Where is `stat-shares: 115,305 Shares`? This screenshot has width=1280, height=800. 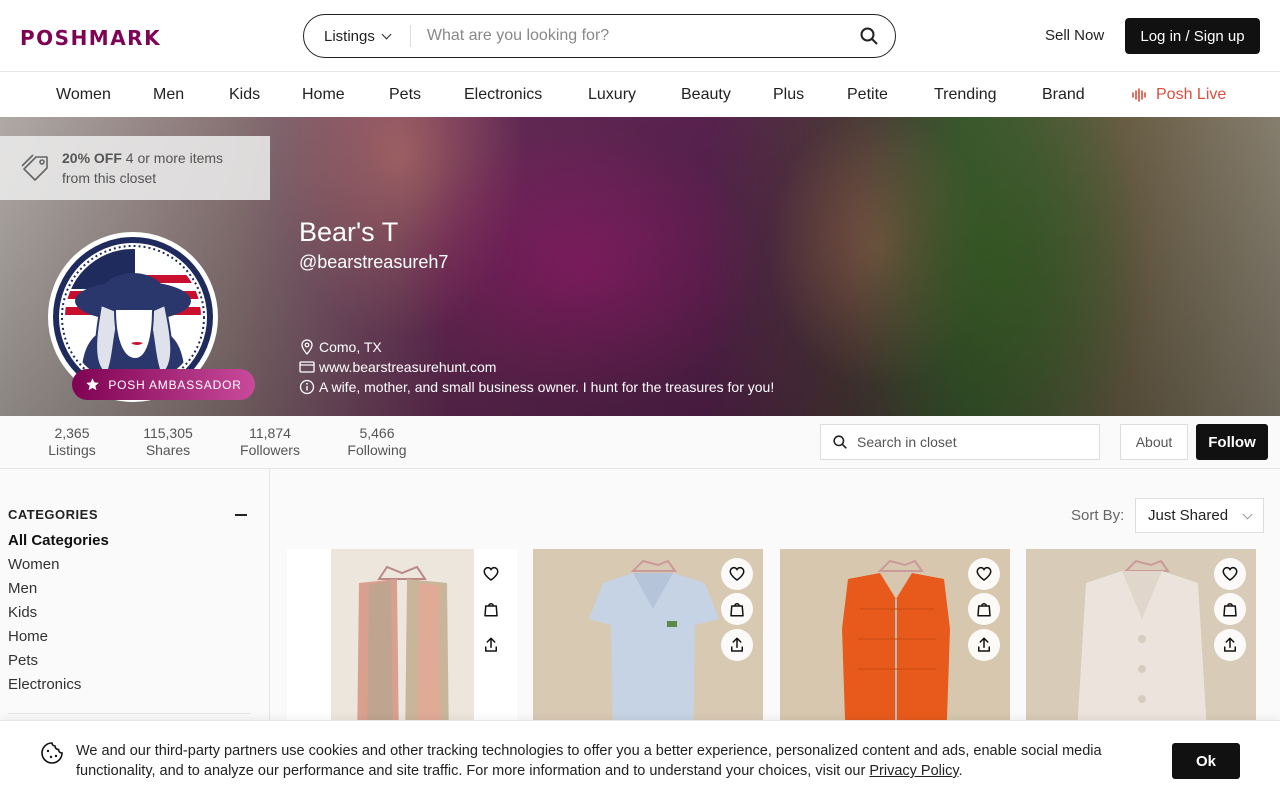 stat-shares: 115,305 Shares is located at coordinates (168, 442).